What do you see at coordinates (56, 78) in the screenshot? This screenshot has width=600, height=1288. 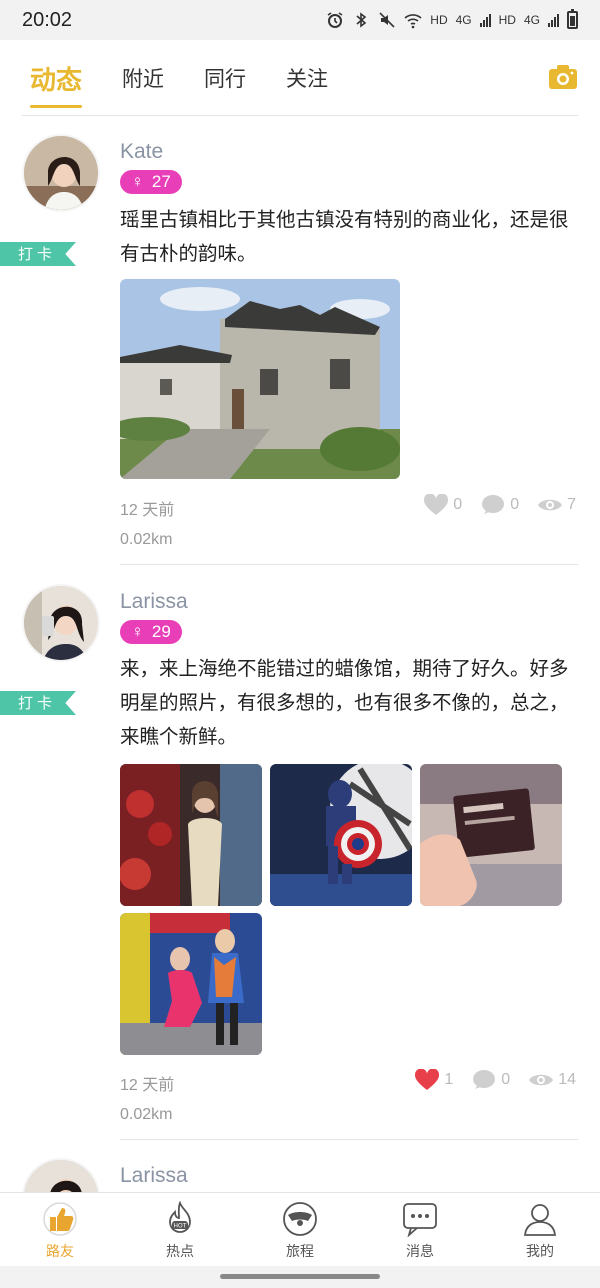 I see `tab-dynamics: 动态` at bounding box center [56, 78].